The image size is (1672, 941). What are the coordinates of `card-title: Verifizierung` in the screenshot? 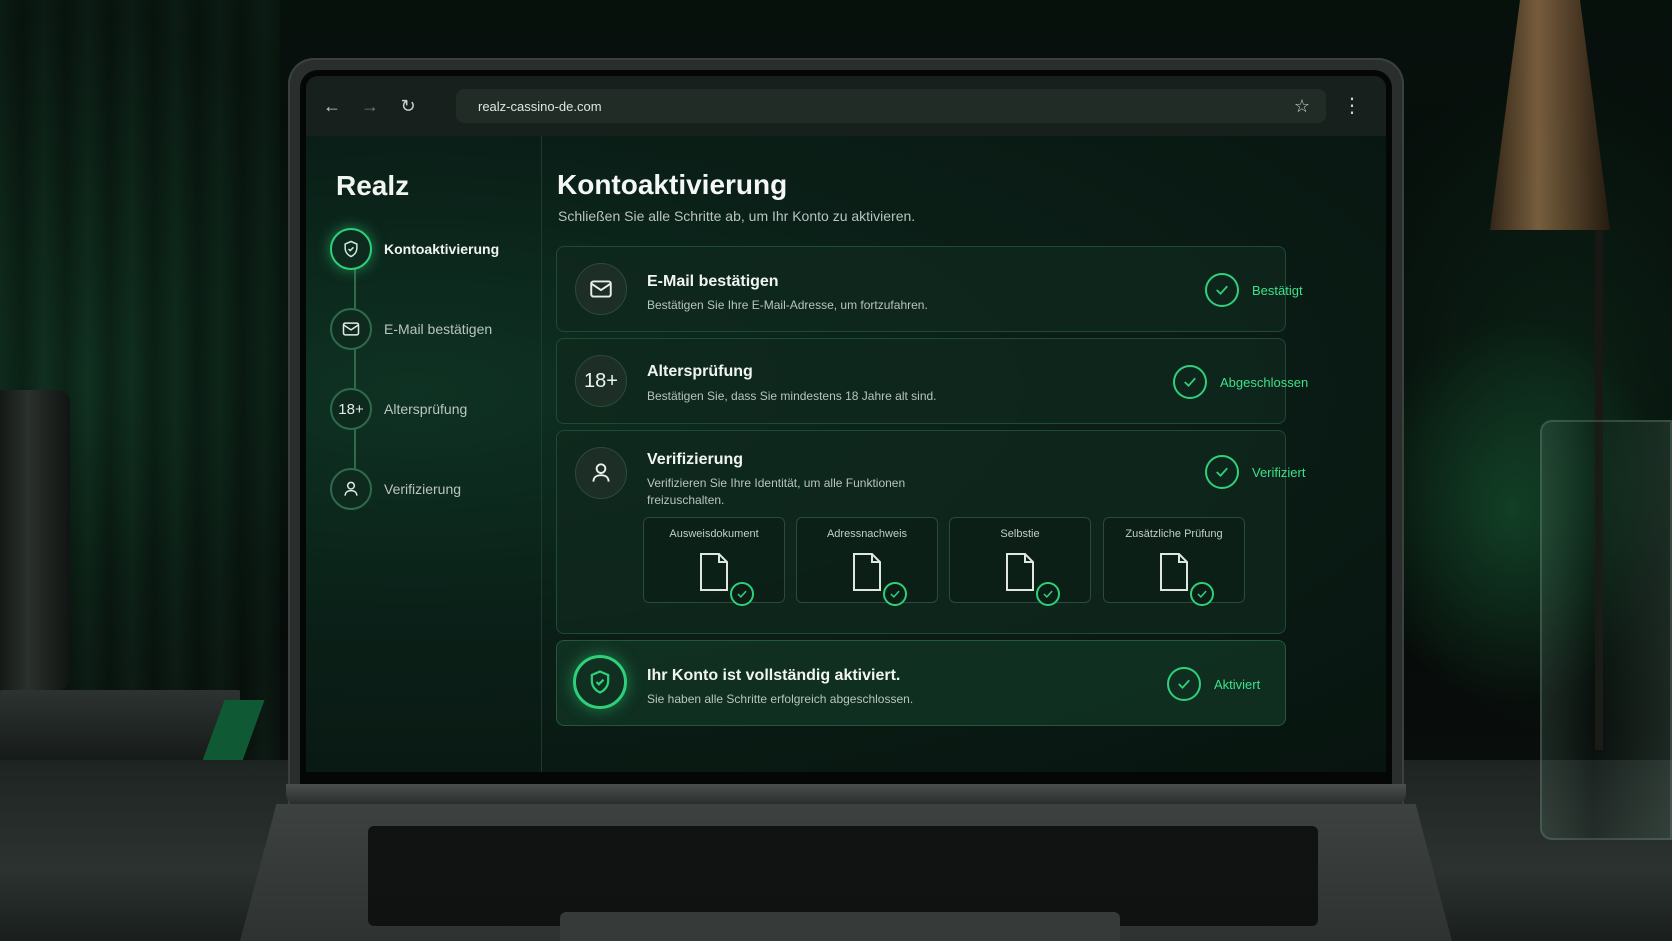 It's located at (695, 459).